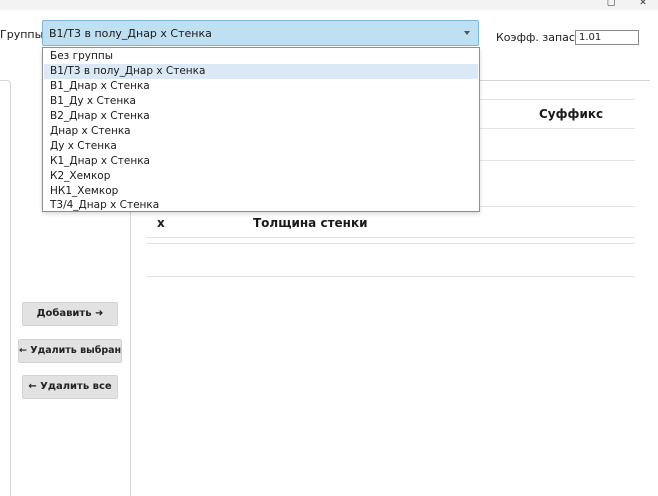 The height and width of the screenshot is (496, 658). Describe the element at coordinates (261, 101) in the screenshot. I see `dropdown-option: В1_Ду х Стенка` at that location.